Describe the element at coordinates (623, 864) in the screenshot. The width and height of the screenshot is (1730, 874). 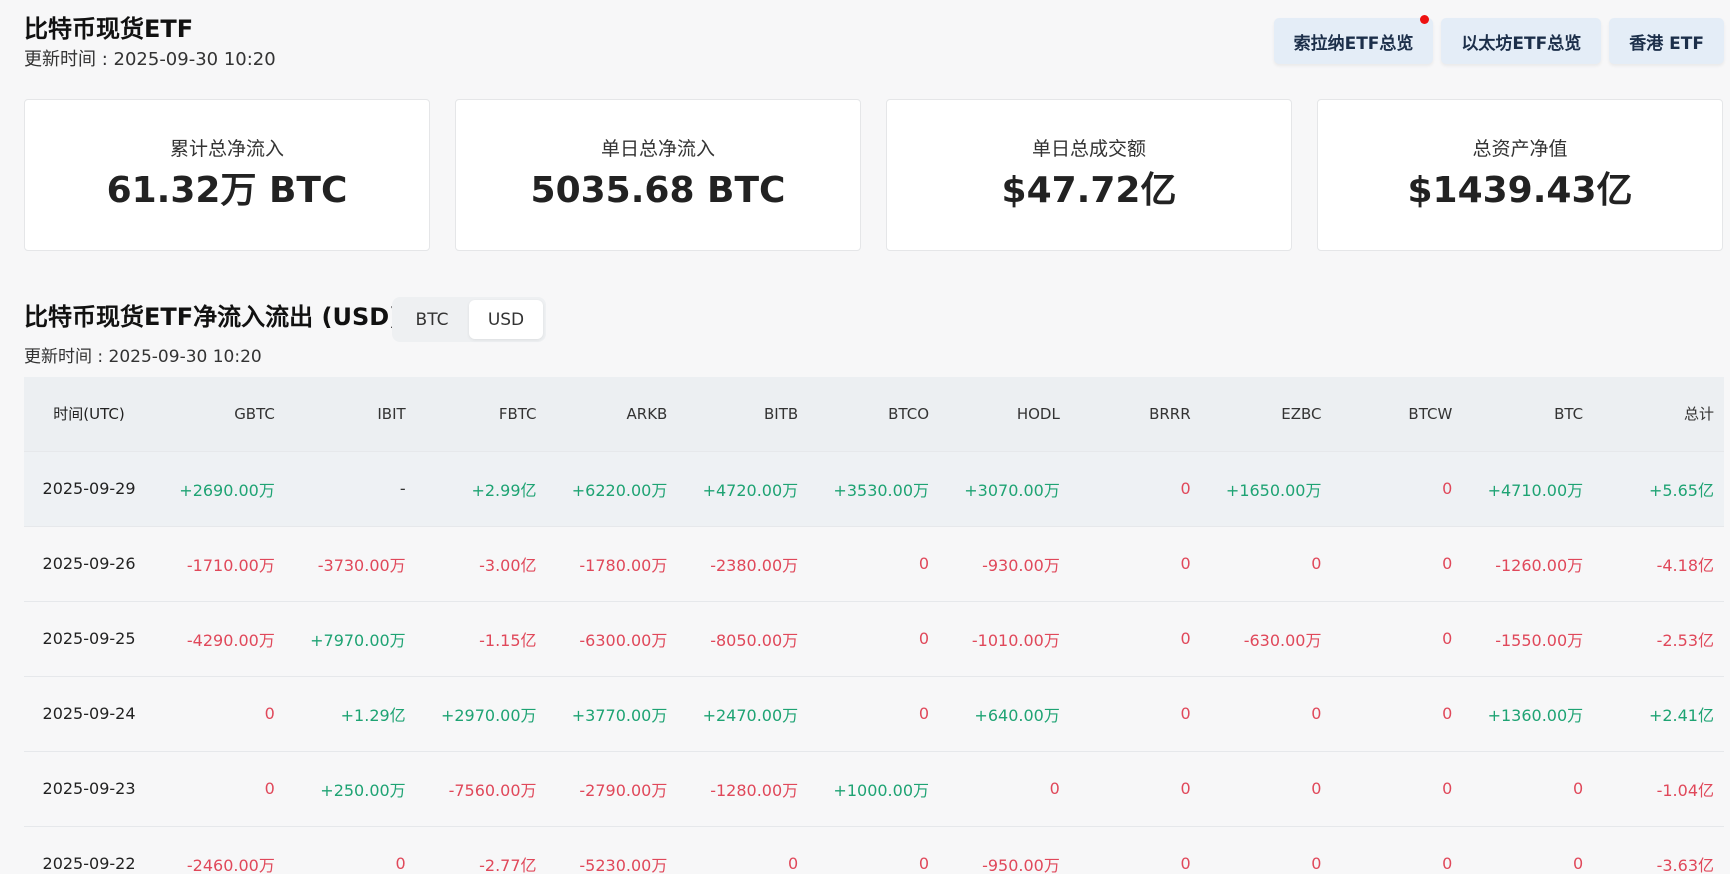
I see `flow-value-arkb: -5230.00万` at that location.